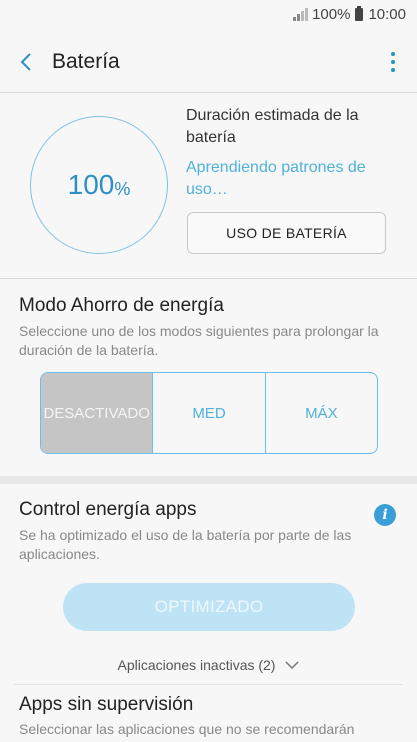 This screenshot has height=742, width=417. I want to click on back-arrow-icon, so click(25, 62).